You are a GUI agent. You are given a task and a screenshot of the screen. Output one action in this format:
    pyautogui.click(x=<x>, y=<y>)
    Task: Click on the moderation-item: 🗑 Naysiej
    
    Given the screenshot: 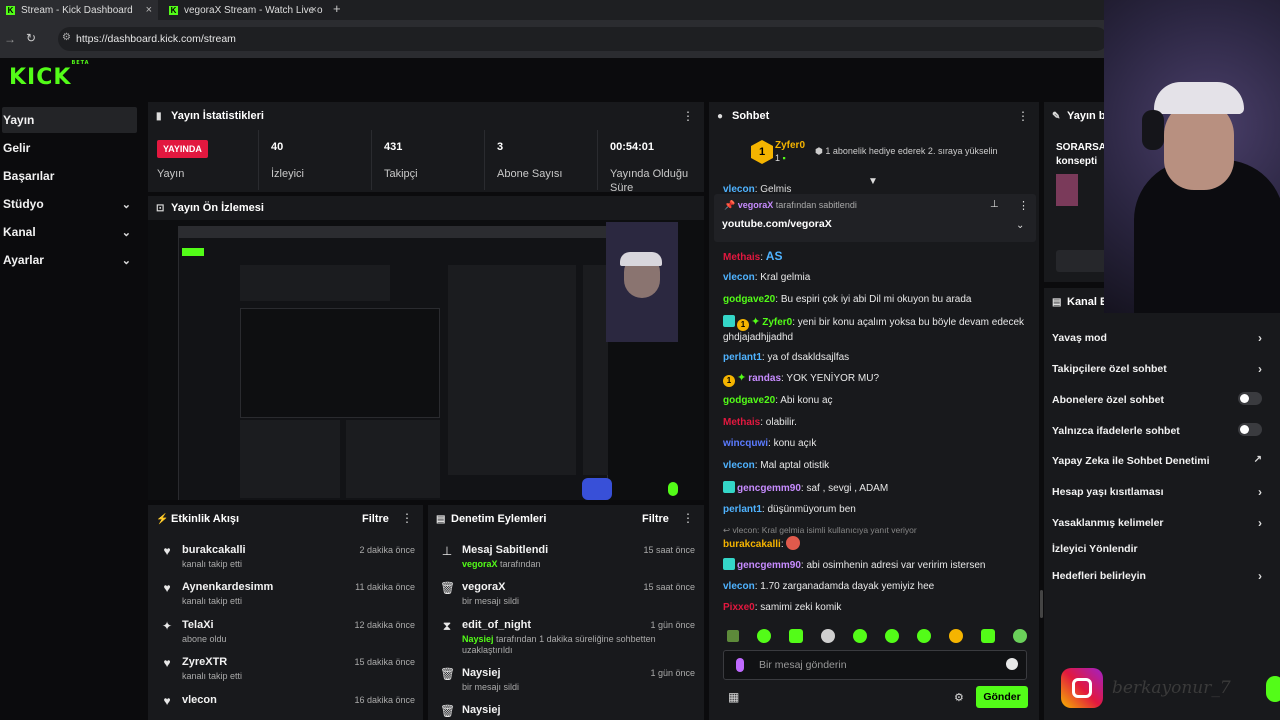 What is the action you would take?
    pyautogui.click(x=567, y=711)
    